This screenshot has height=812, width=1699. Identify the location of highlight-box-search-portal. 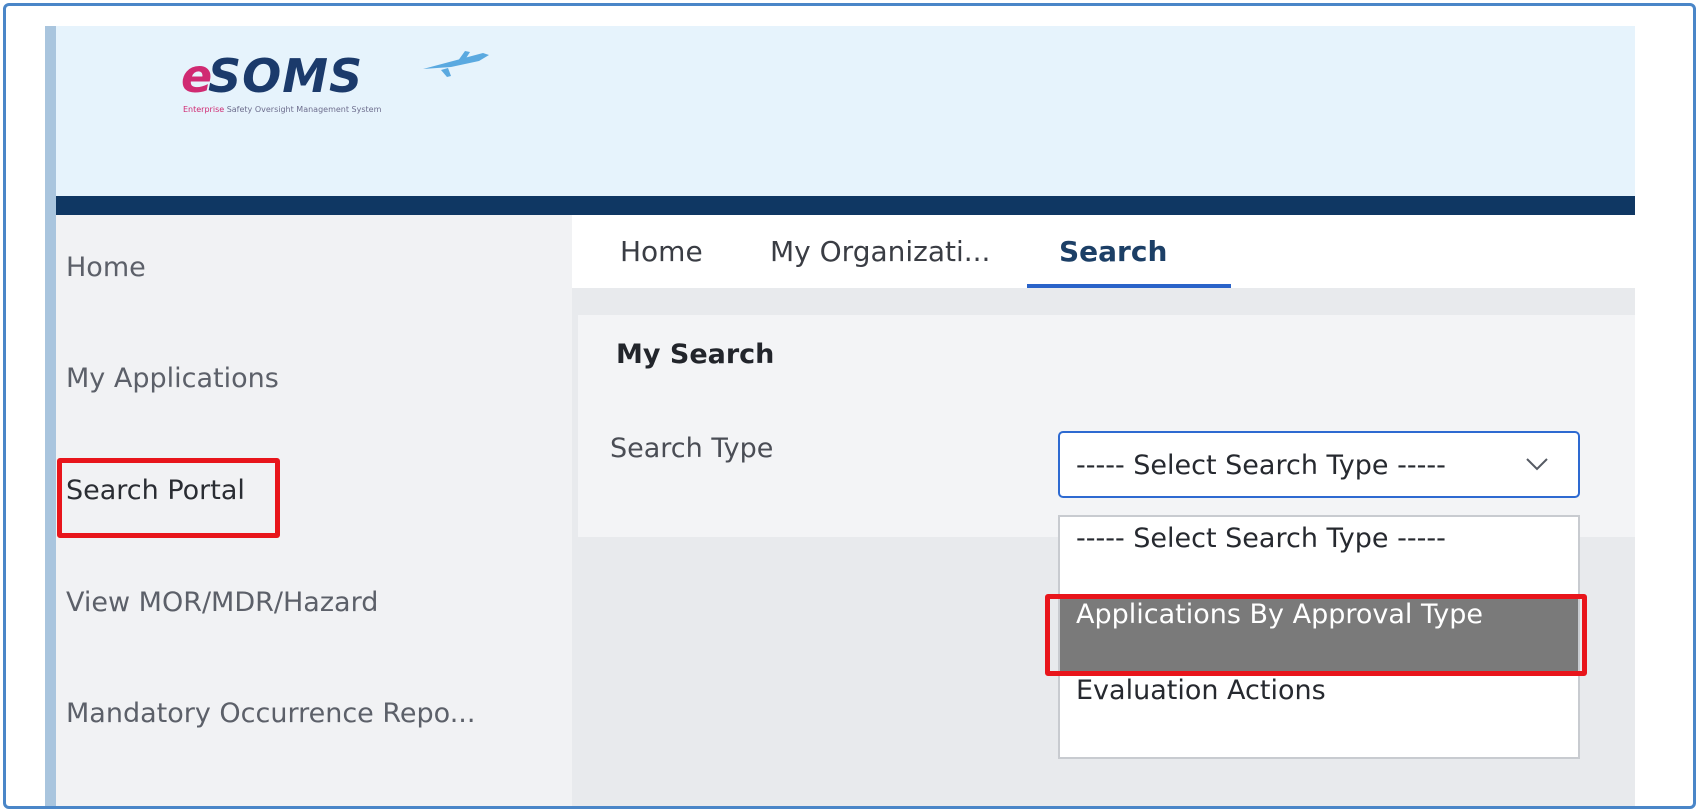
(168, 498).